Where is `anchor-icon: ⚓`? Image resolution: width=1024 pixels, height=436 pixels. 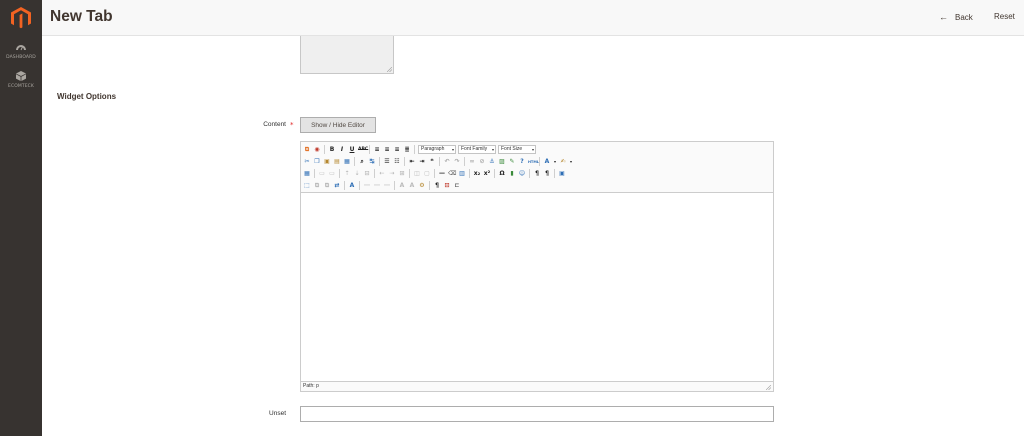 anchor-icon: ⚓ is located at coordinates (492, 162).